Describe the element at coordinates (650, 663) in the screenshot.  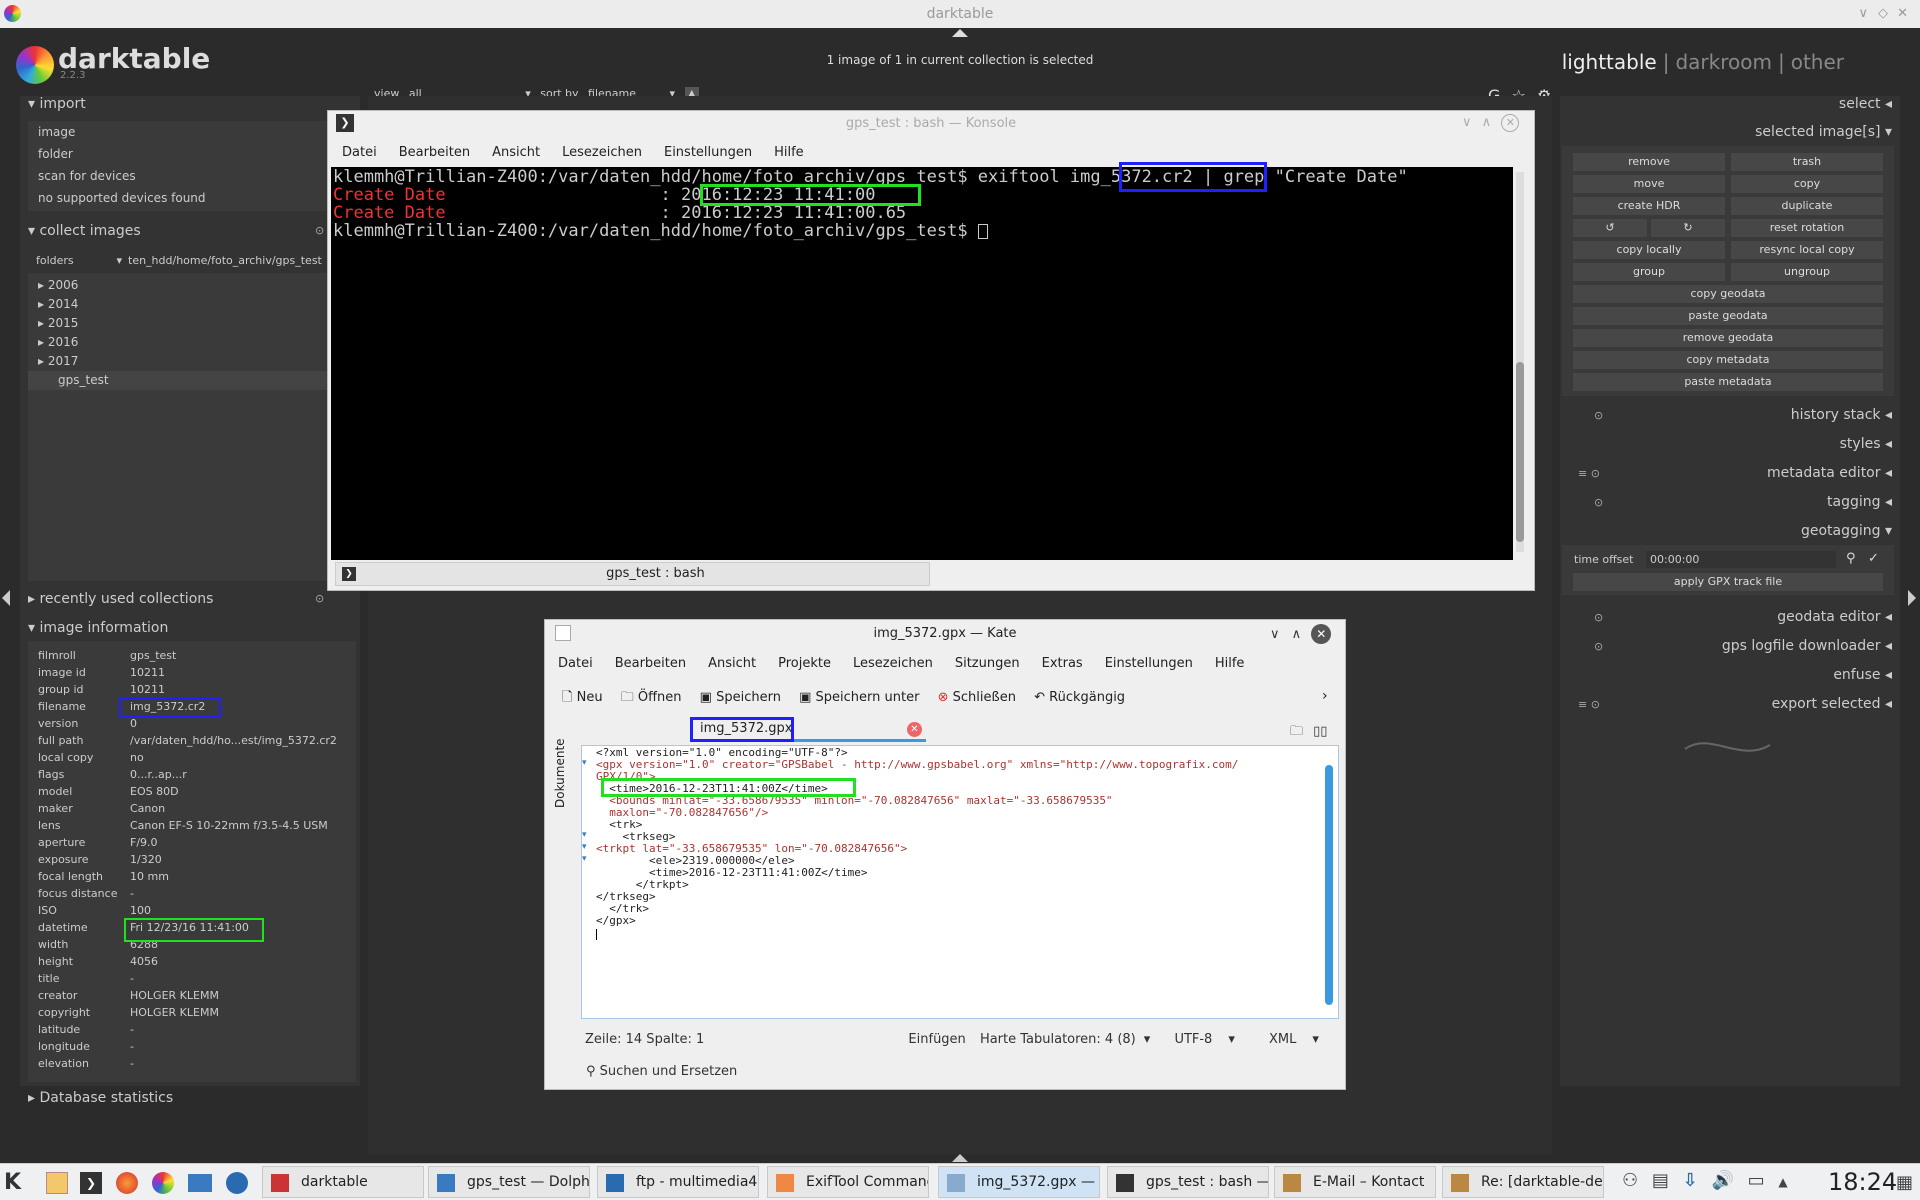
I see `kate-menu-bearbeiten: Bearbeiten` at that location.